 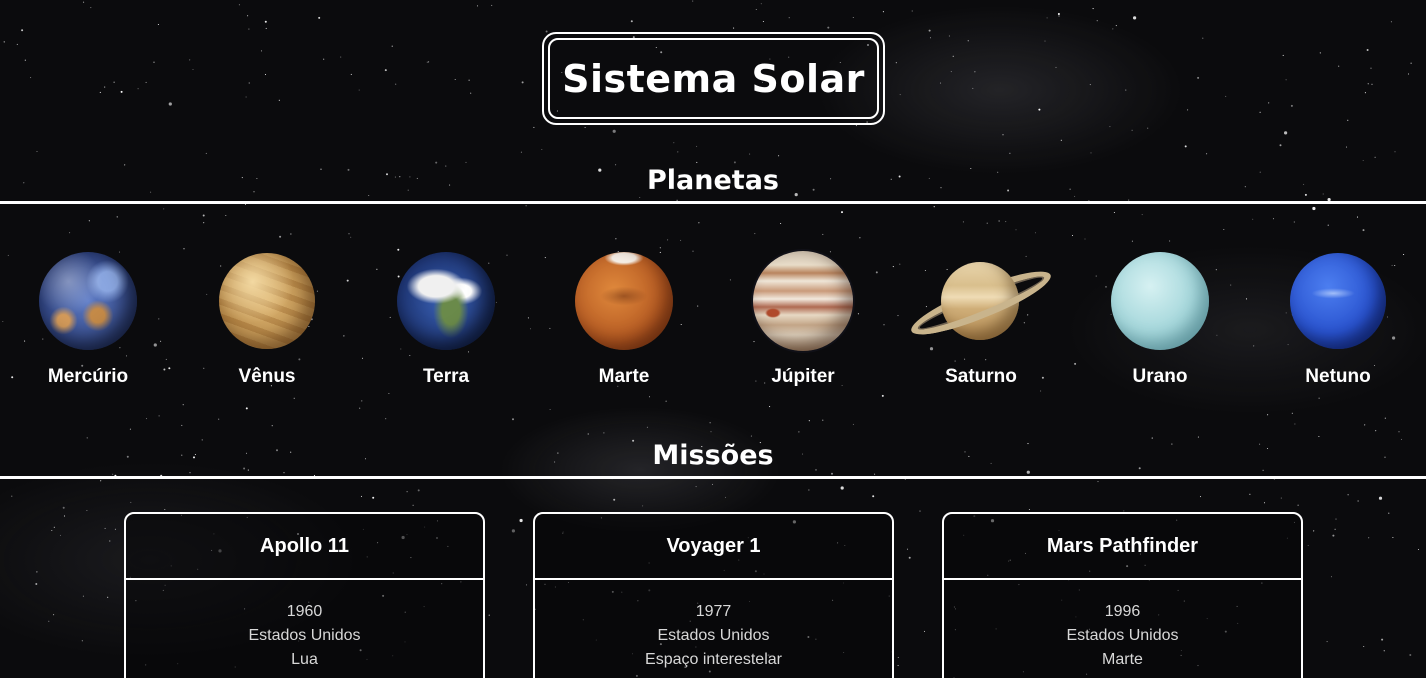 I want to click on planet-name: Urano, so click(x=1160, y=376).